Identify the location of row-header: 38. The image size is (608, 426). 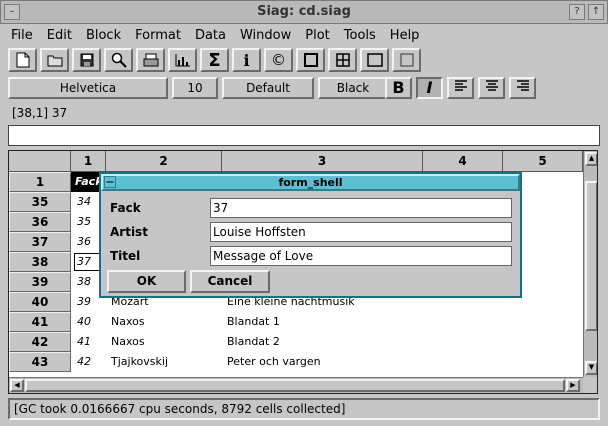
(40, 262).